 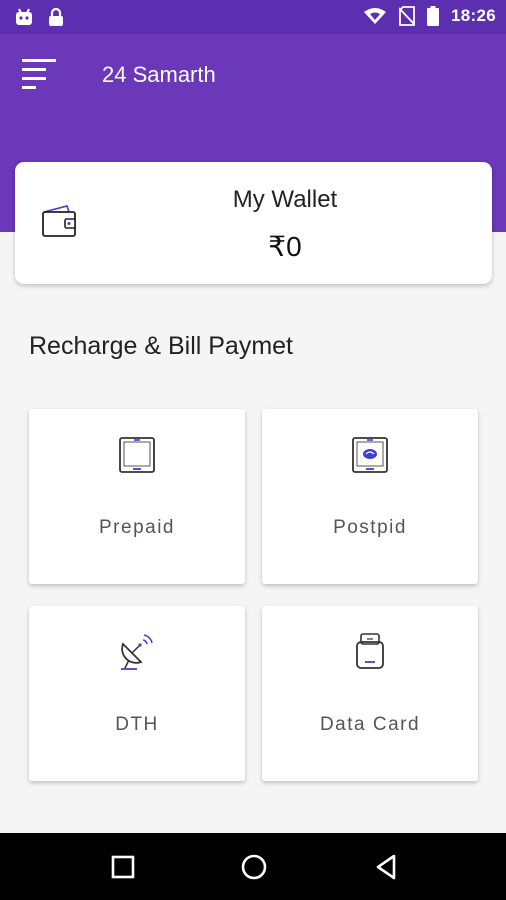 What do you see at coordinates (39, 17) in the screenshot?
I see `status-left` at bounding box center [39, 17].